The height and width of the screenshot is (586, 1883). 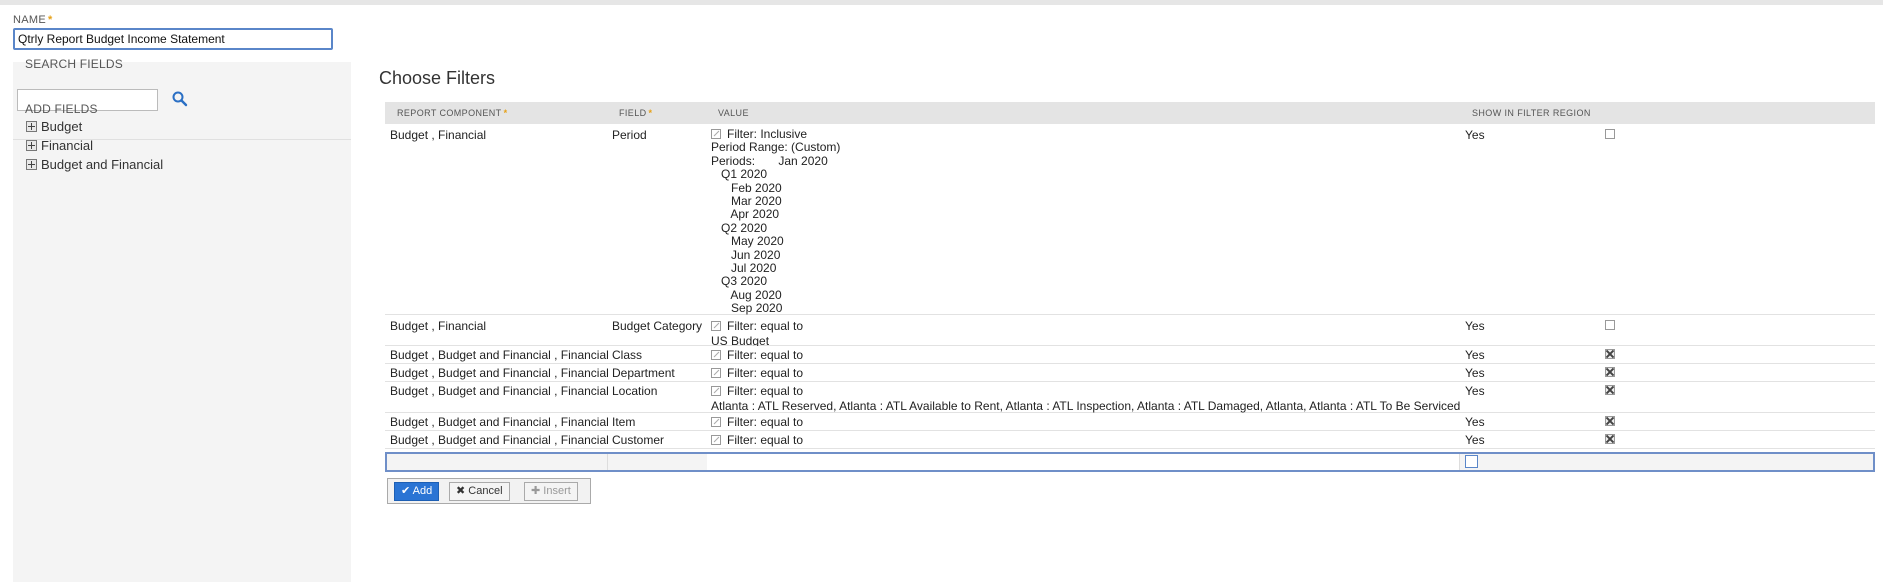 I want to click on tree-item-budget-and-financial: Budget and Financial, so click(x=94, y=164).